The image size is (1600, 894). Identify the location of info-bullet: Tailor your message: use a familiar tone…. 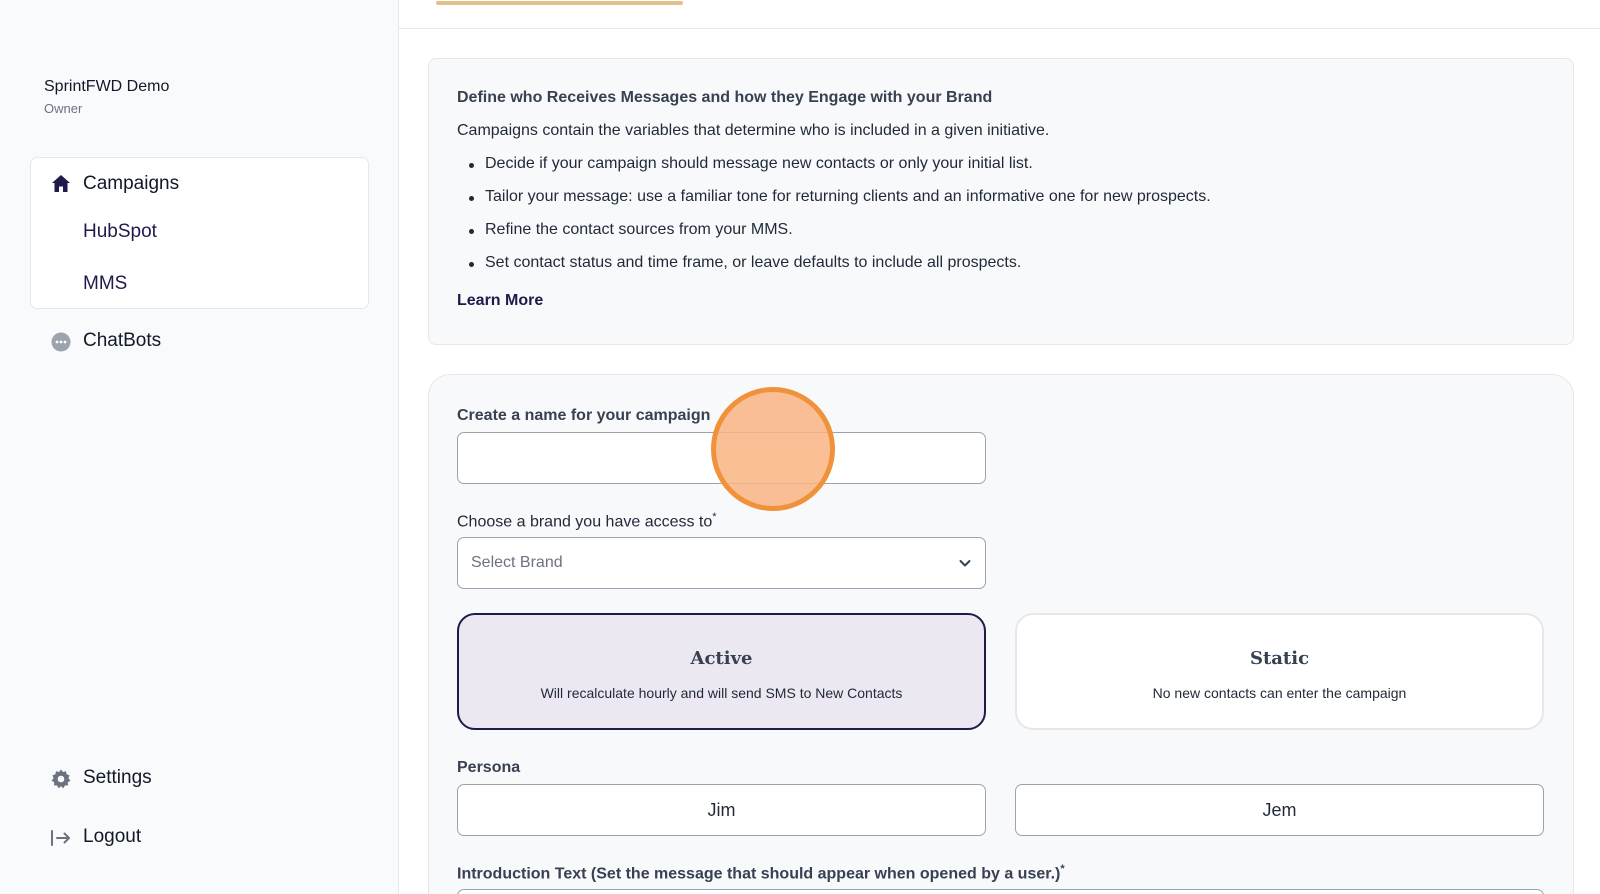
(840, 197).